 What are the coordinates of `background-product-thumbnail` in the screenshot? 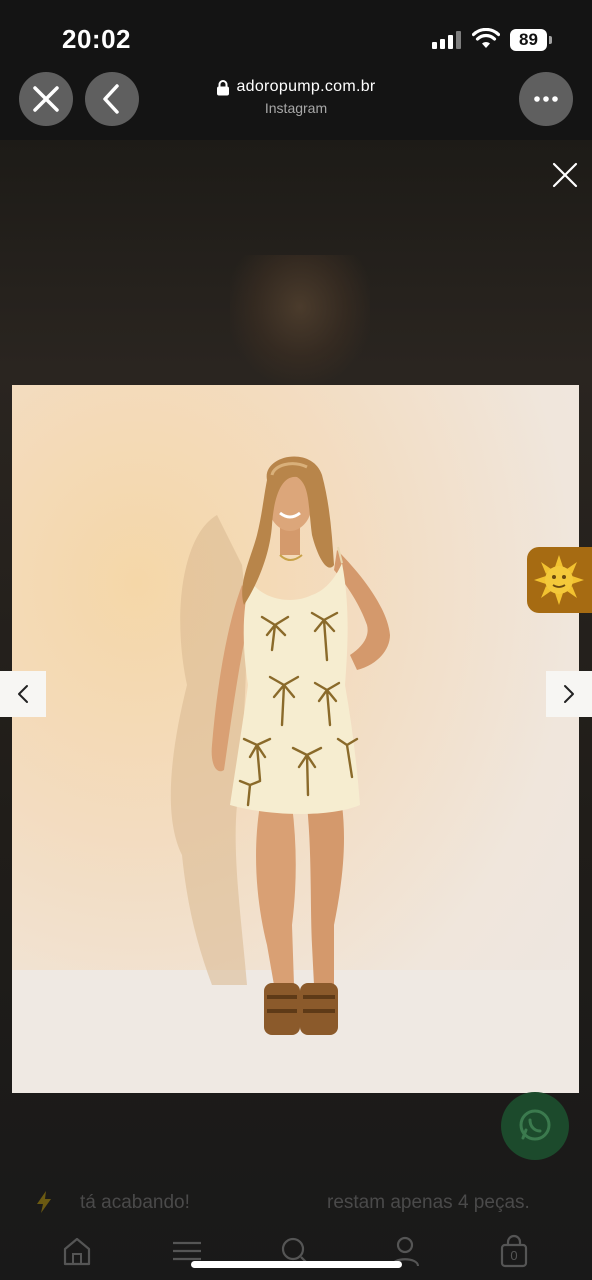 It's located at (300, 320).